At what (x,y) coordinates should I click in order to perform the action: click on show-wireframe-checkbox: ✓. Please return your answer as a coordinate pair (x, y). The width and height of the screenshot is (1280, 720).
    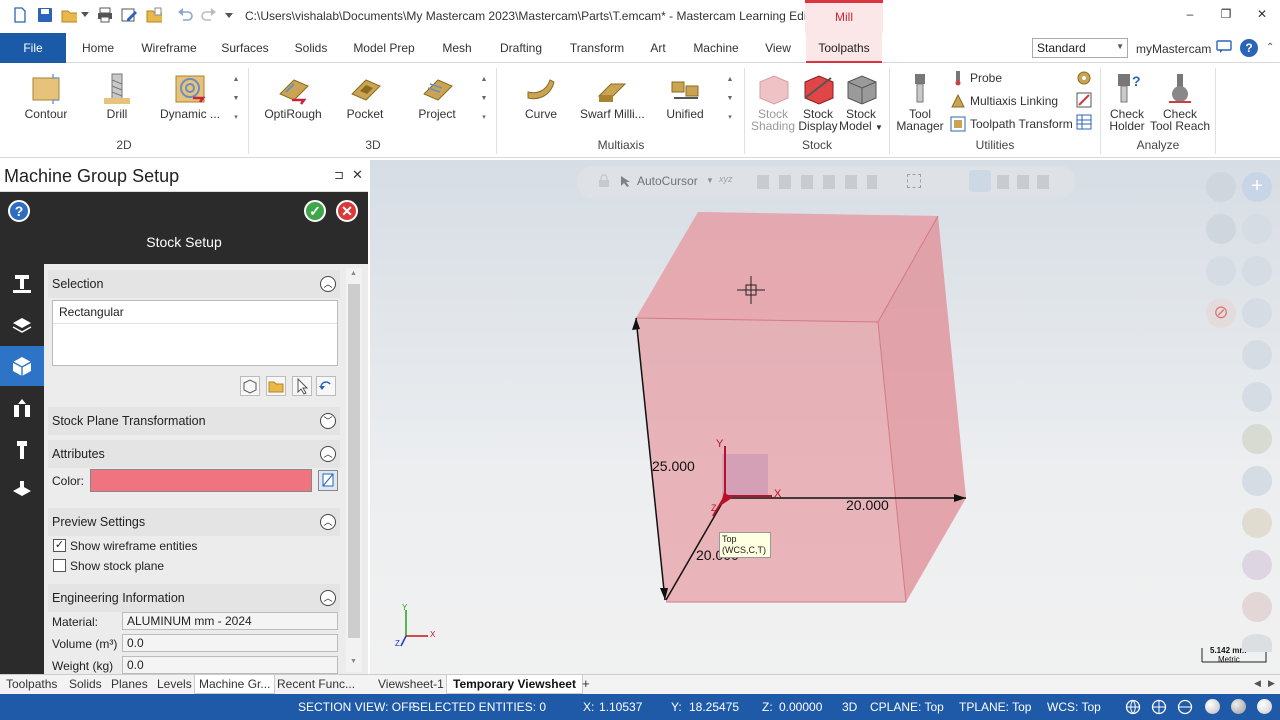
    Looking at the image, I should click on (59, 545).